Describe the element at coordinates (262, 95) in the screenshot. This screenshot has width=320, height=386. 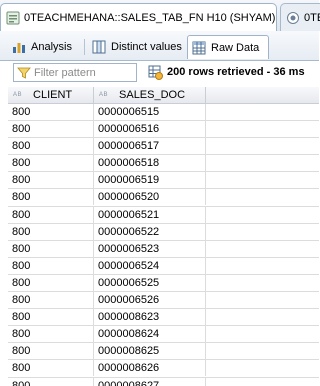
I see `column-header-empty` at that location.